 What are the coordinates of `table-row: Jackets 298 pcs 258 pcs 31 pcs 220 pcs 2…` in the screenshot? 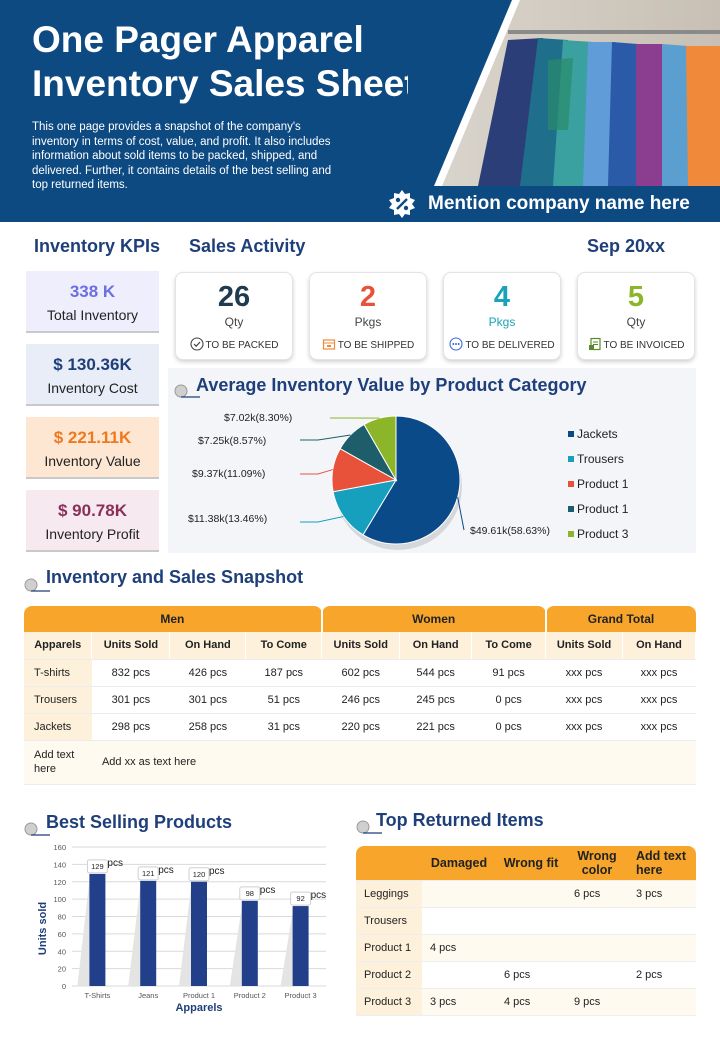 It's located at (360, 727).